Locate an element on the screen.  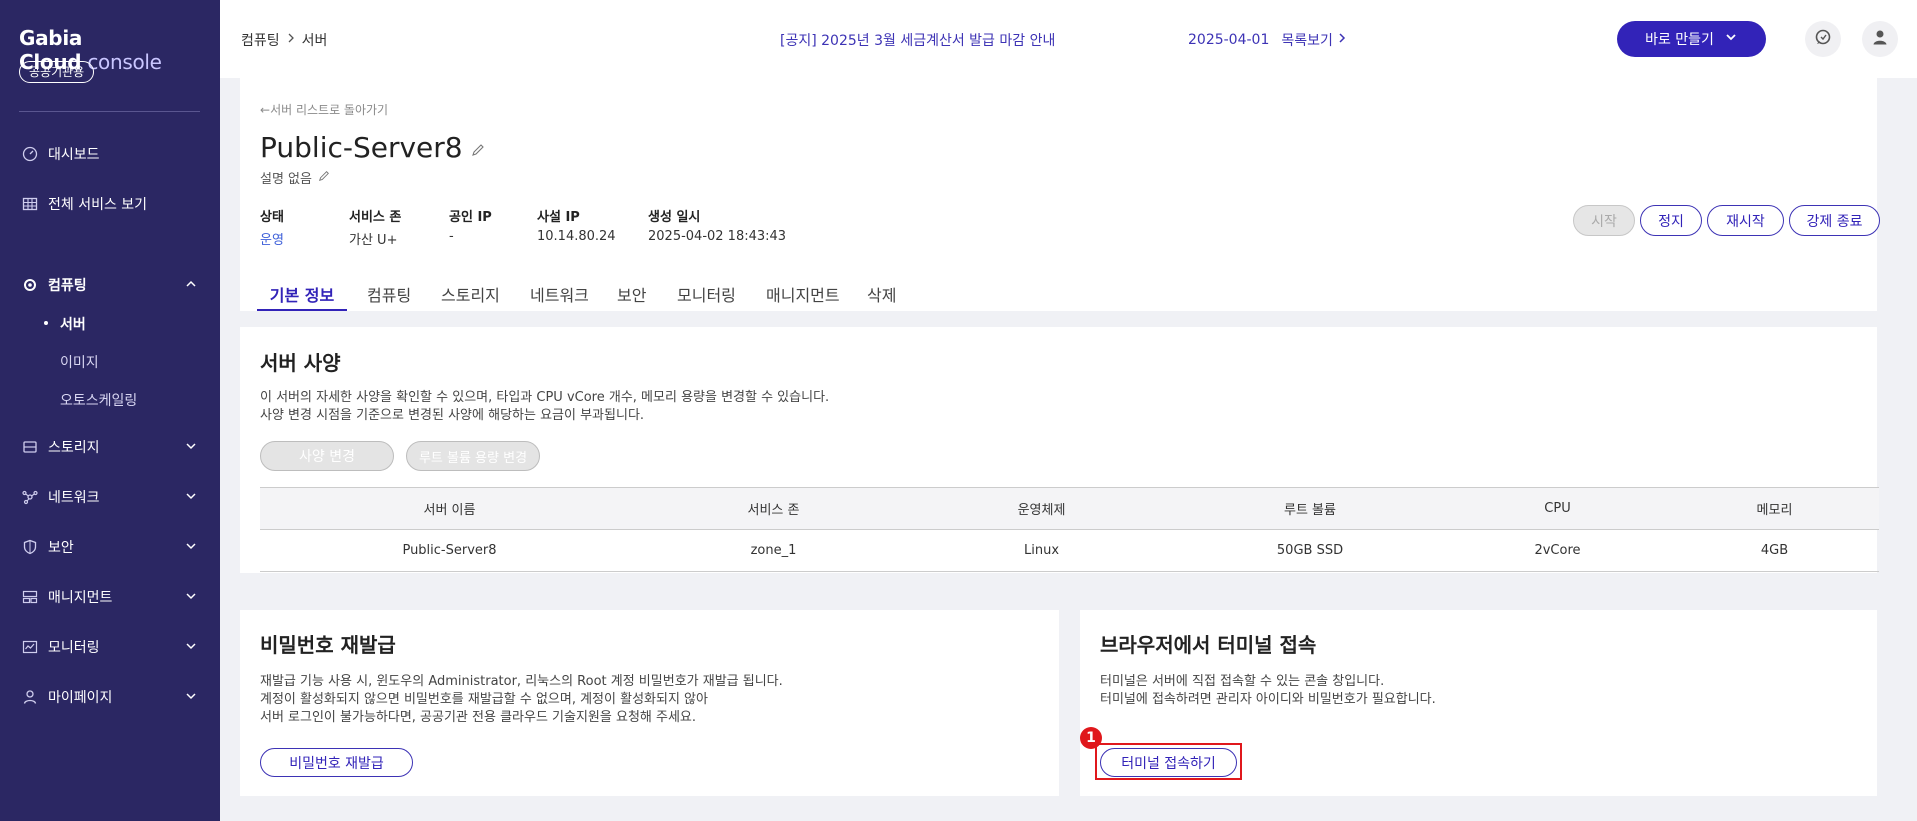
tab-security: 보안 is located at coordinates (631, 291).